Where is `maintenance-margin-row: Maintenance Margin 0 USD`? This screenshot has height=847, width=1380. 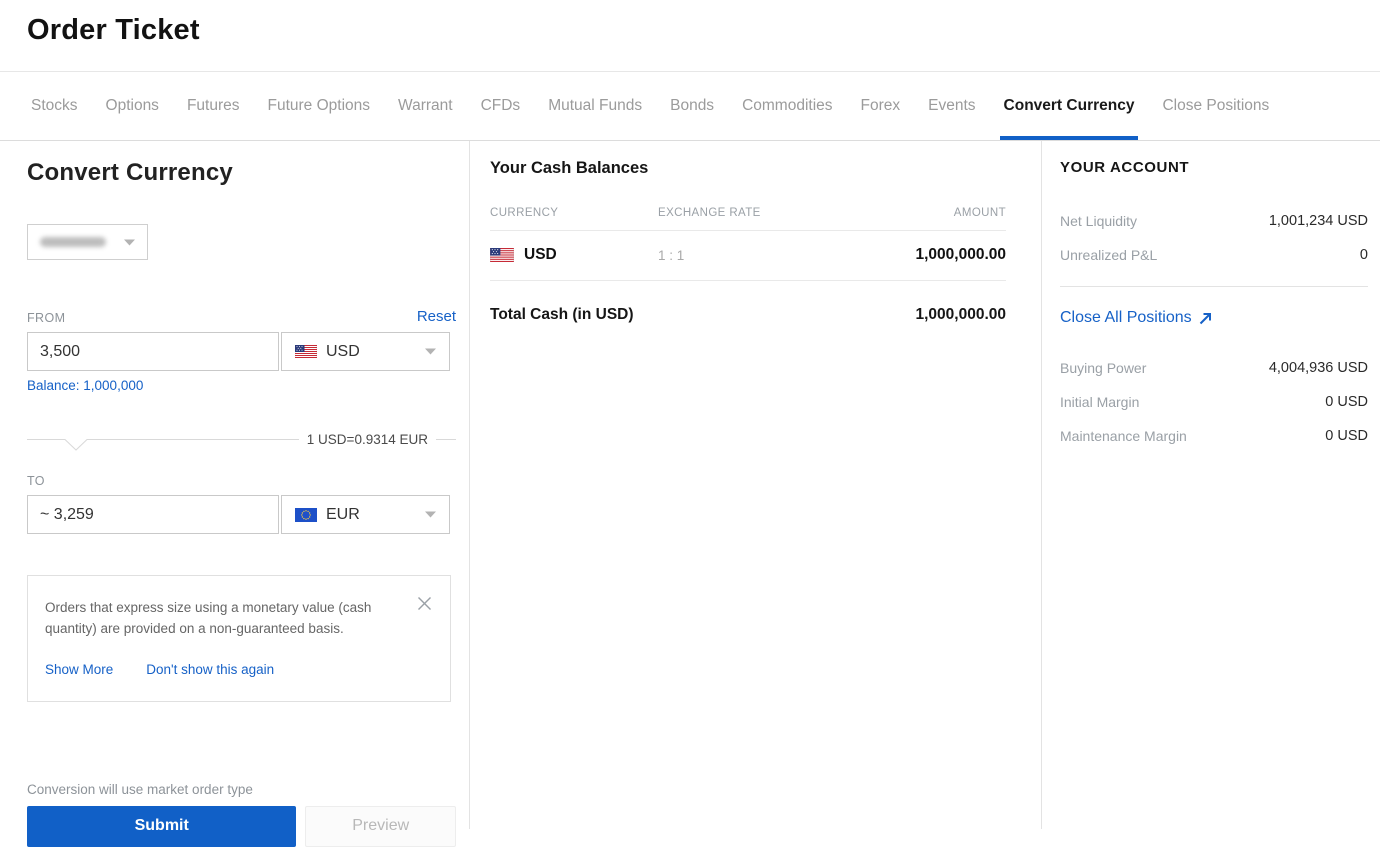 maintenance-margin-row: Maintenance Margin 0 USD is located at coordinates (1214, 436).